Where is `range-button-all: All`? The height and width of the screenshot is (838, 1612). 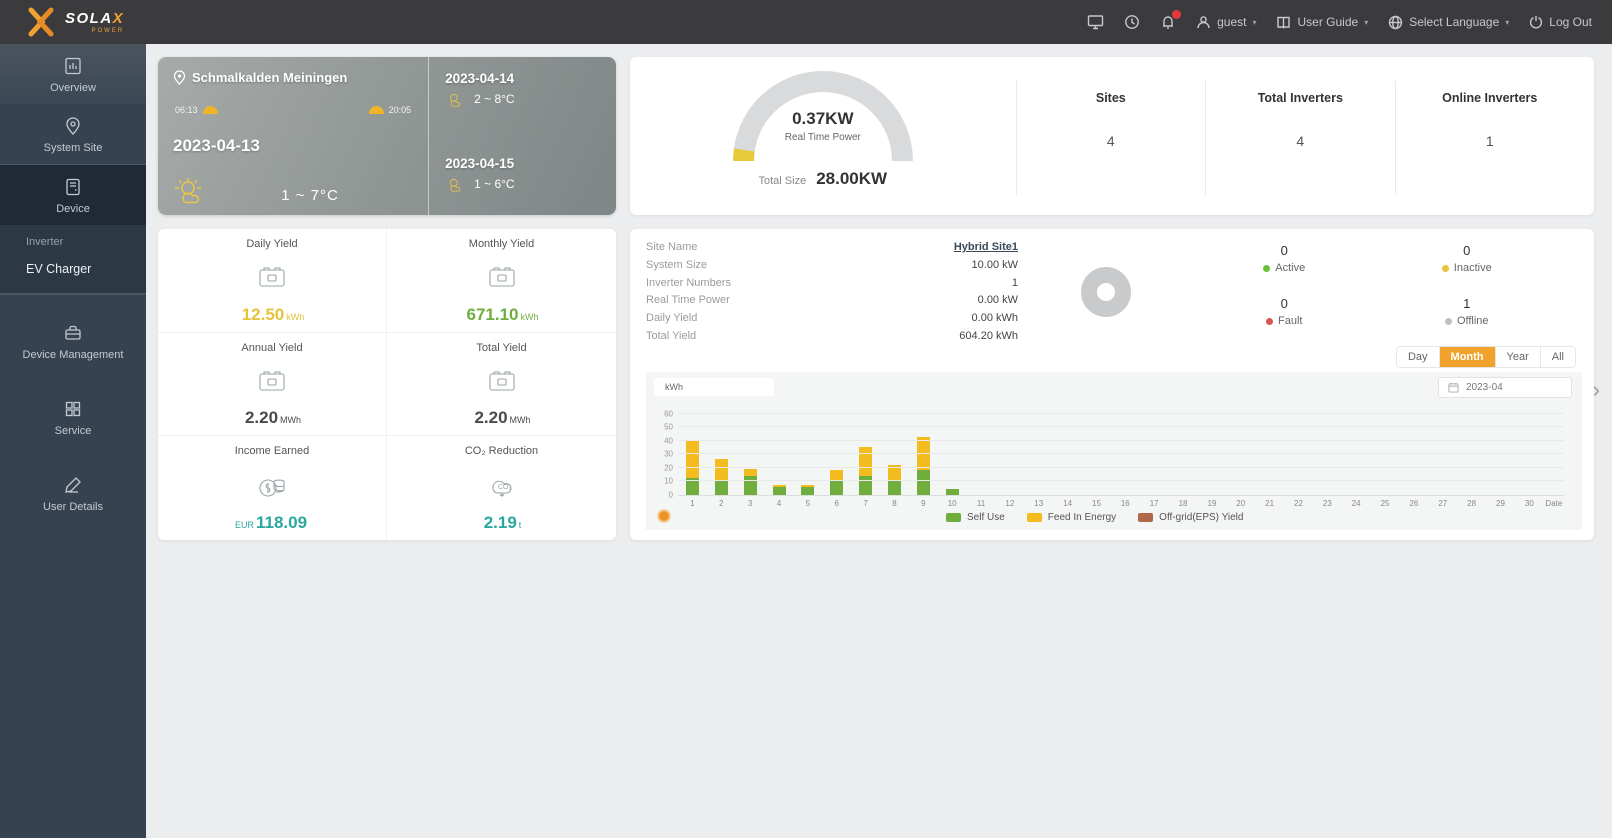
range-button-all: All is located at coordinates (1557, 356).